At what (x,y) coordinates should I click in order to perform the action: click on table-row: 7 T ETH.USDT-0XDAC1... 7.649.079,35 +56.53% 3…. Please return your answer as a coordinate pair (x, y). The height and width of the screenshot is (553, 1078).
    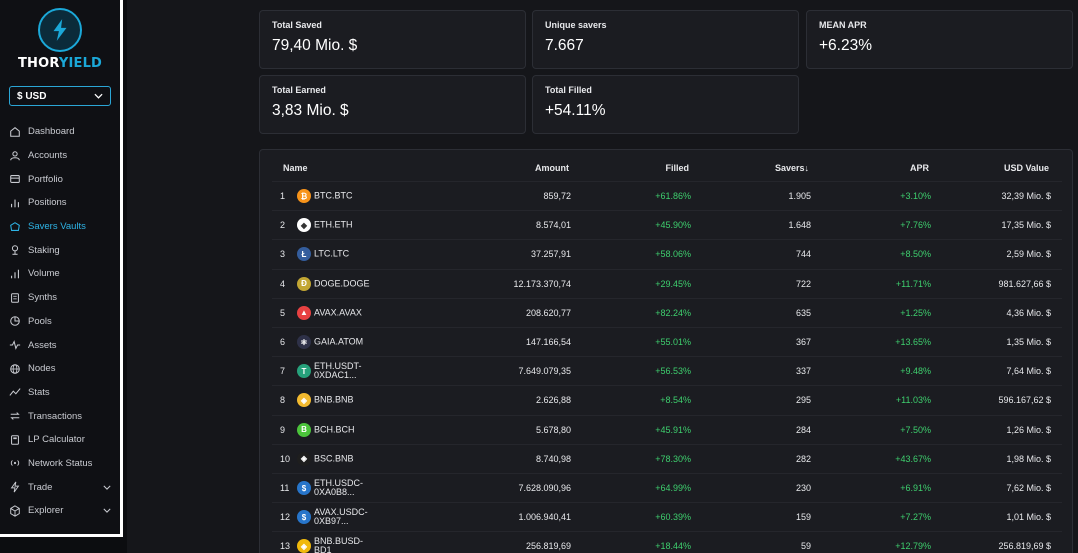
    Looking at the image, I should click on (667, 370).